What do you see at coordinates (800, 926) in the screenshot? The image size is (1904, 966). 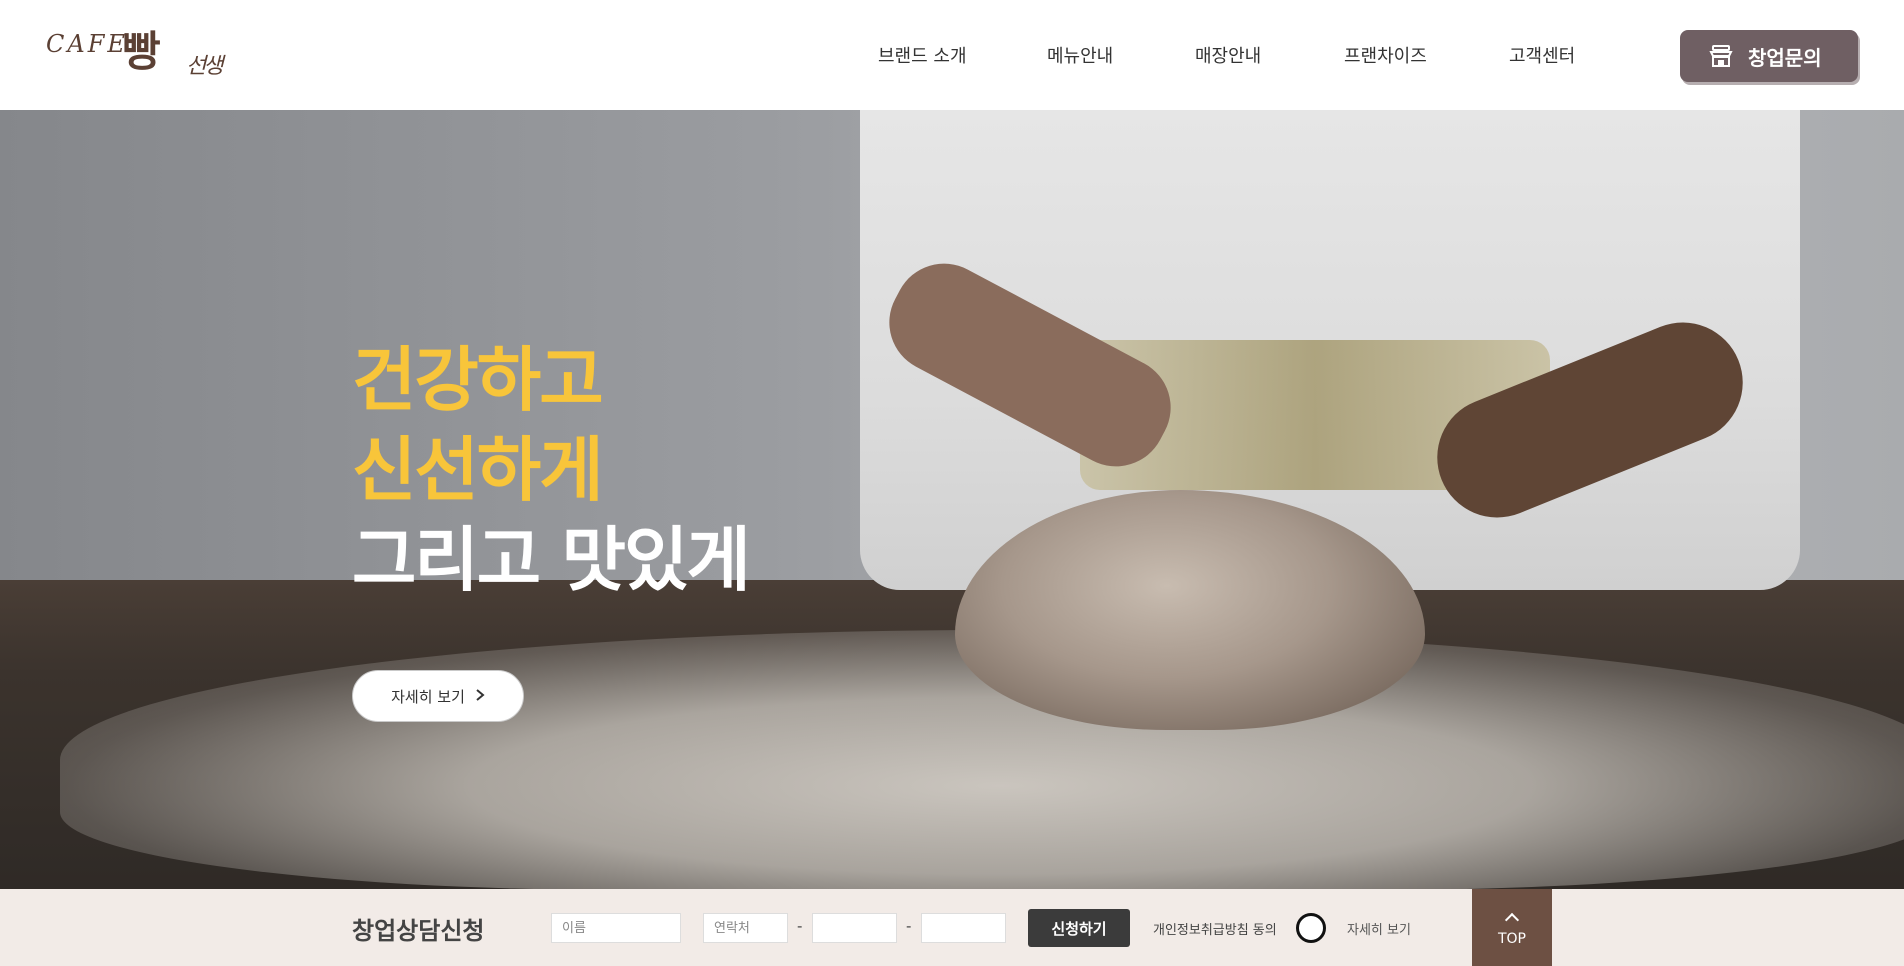 I see `phone-dash-1: -` at bounding box center [800, 926].